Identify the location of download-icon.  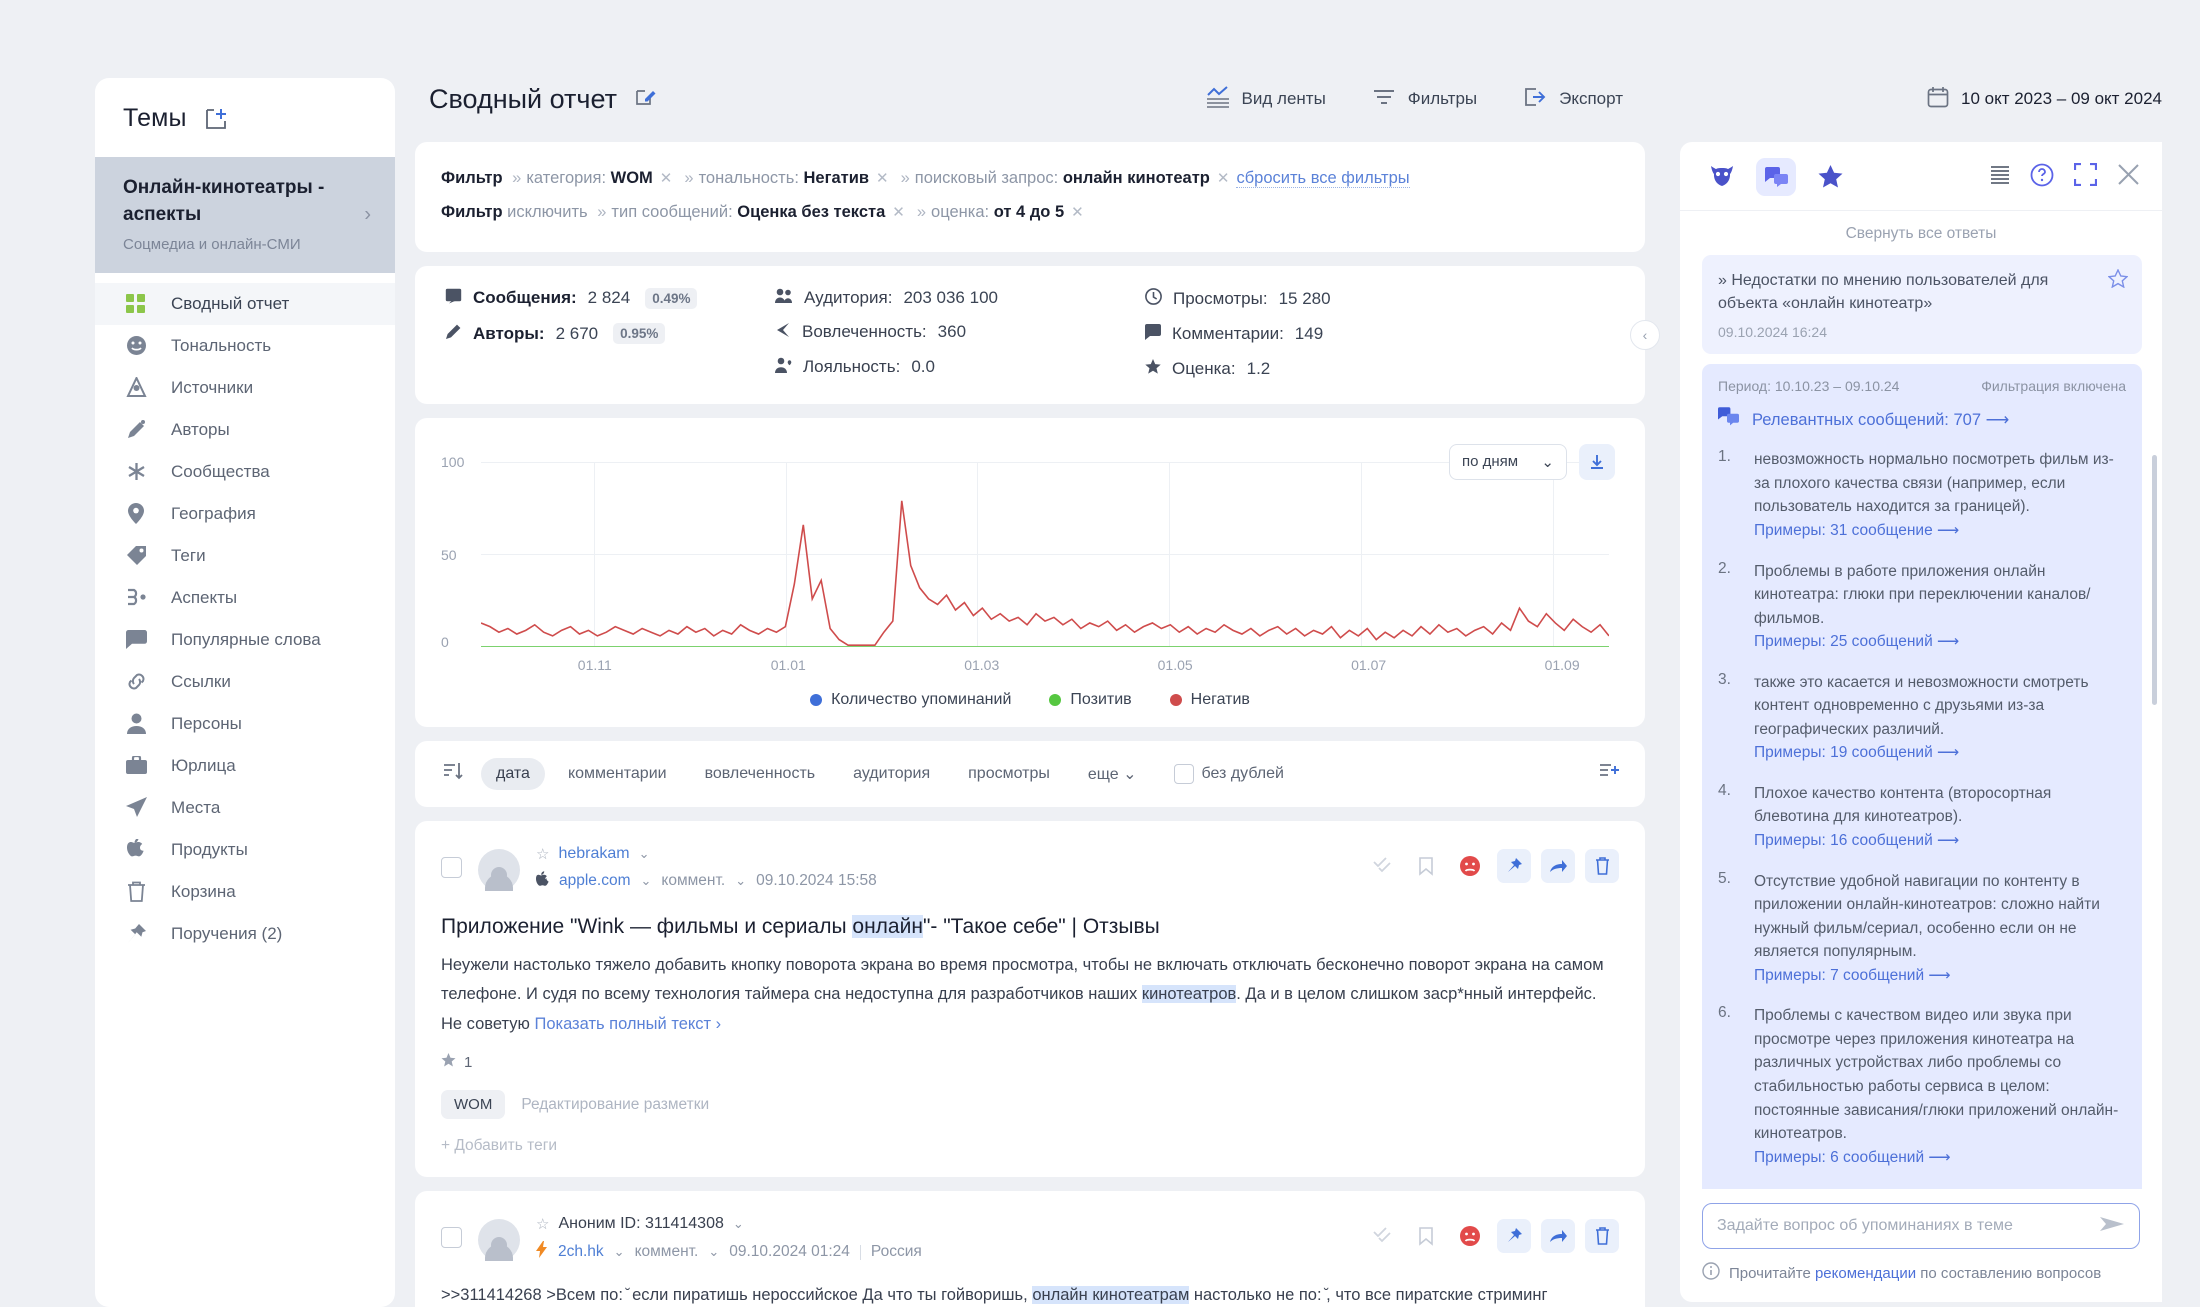
(1597, 461).